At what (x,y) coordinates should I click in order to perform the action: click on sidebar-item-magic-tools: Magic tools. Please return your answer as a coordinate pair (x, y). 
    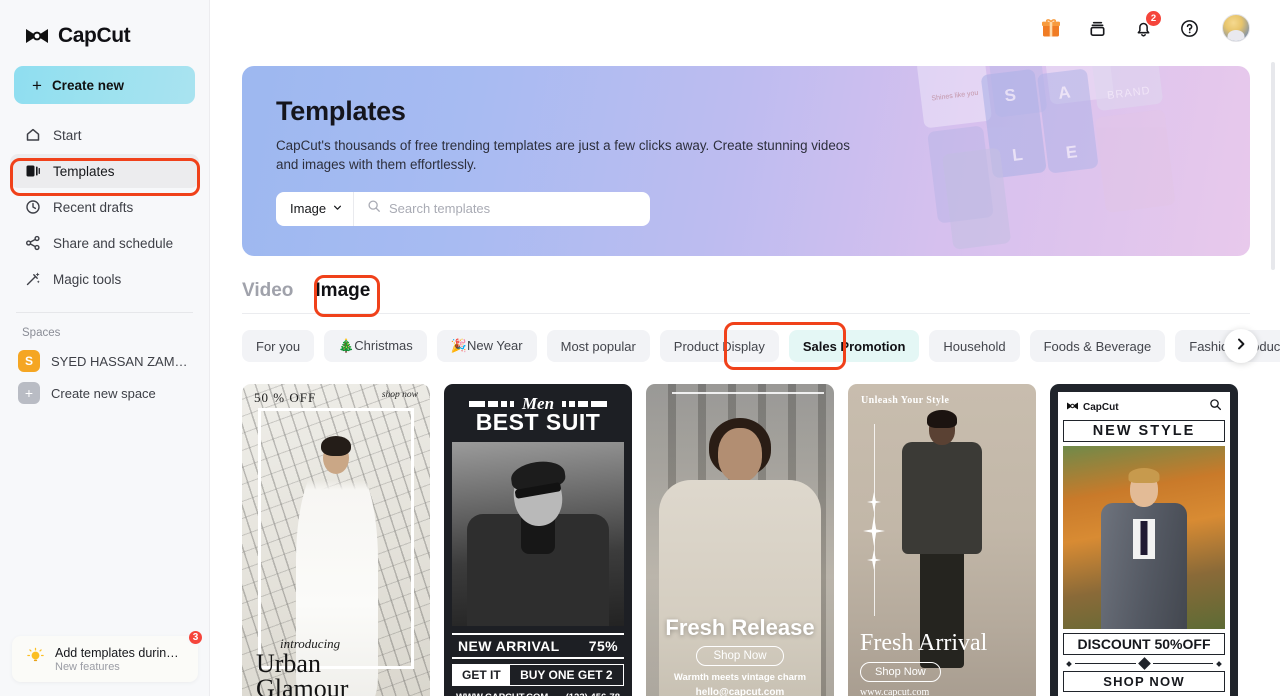
    Looking at the image, I should click on (104, 279).